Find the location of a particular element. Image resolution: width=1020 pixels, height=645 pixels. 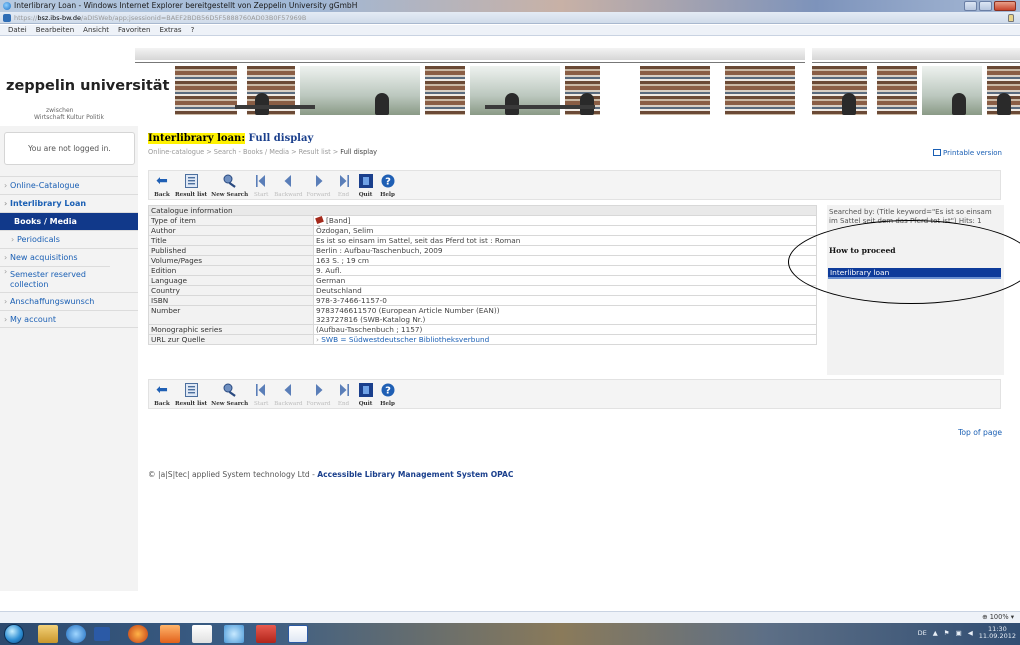

zoom-level: ⊕ 100% ▾ is located at coordinates (998, 617).